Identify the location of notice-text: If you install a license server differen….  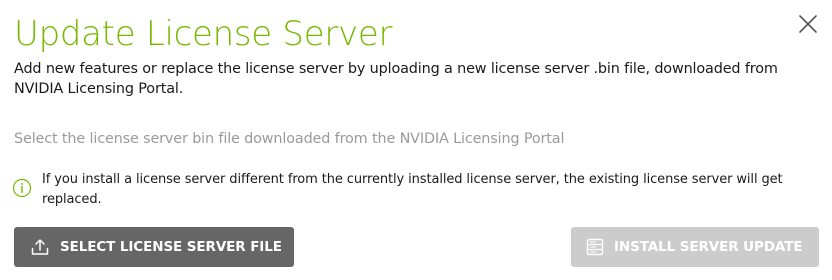
(412, 189).